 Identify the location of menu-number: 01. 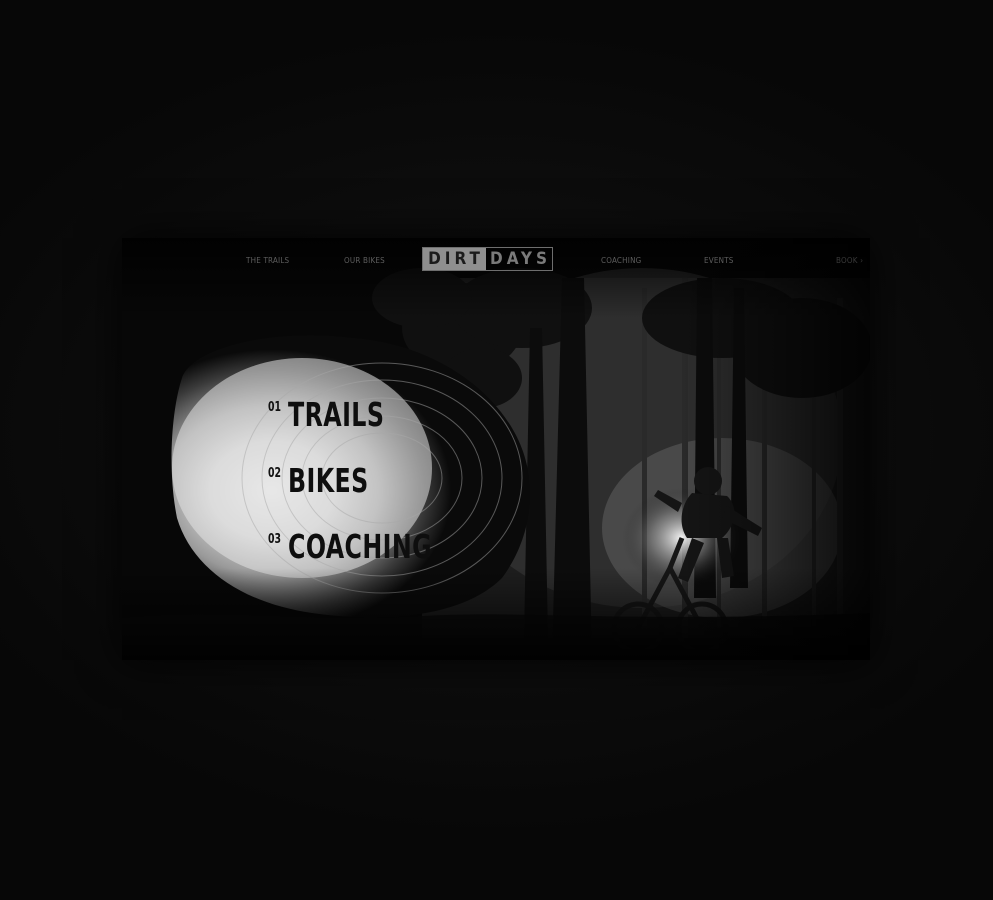
(275, 407).